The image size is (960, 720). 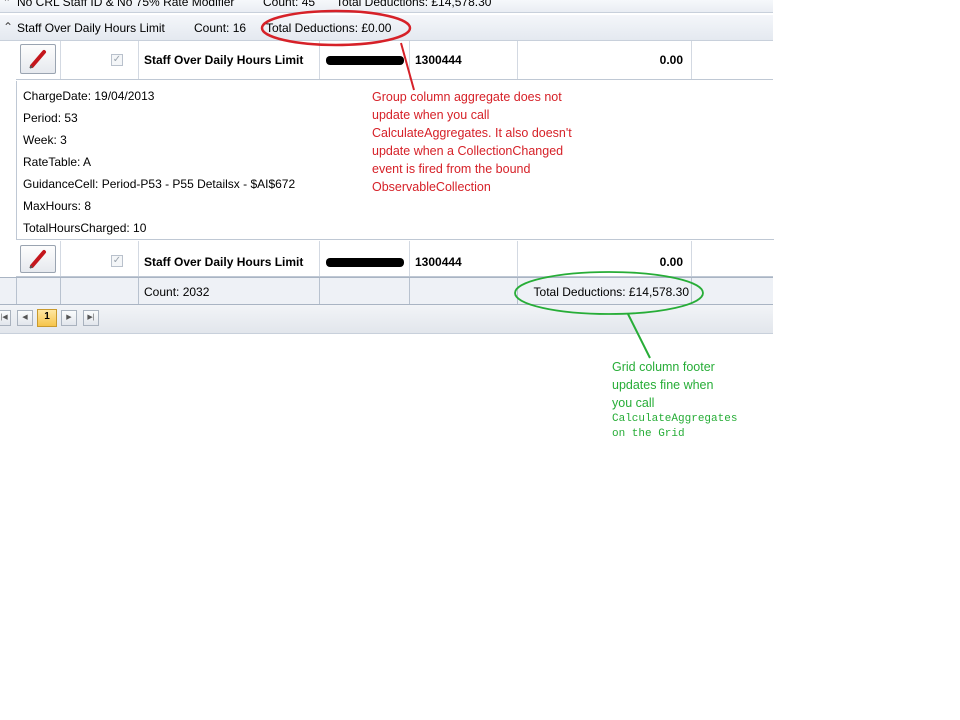 I want to click on first-page-button: |◀, so click(x=5, y=318).